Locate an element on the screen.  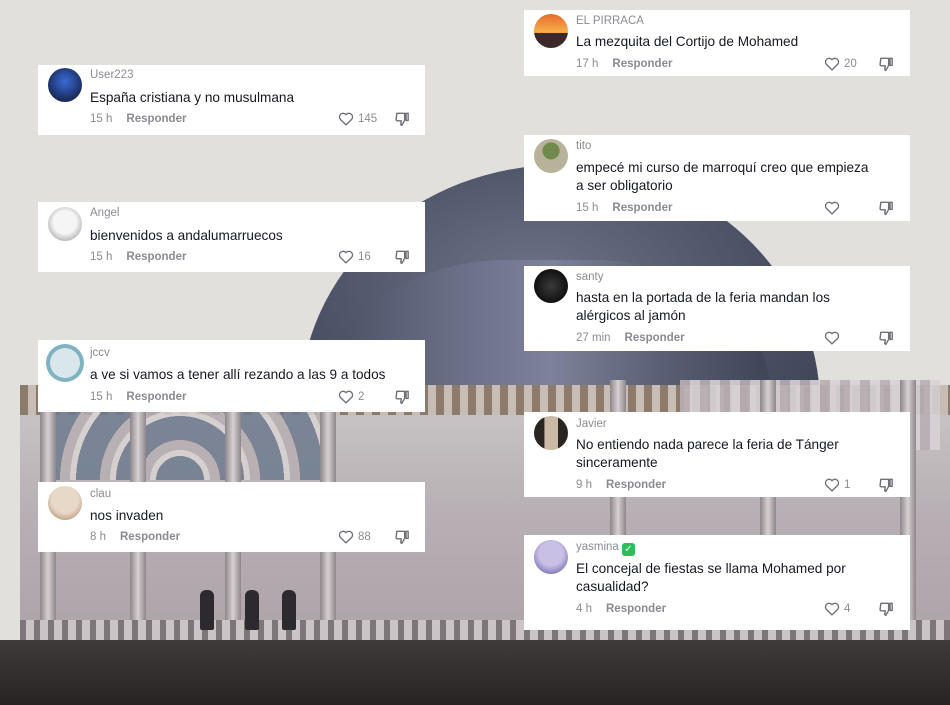
like-button: 1 is located at coordinates (837, 484).